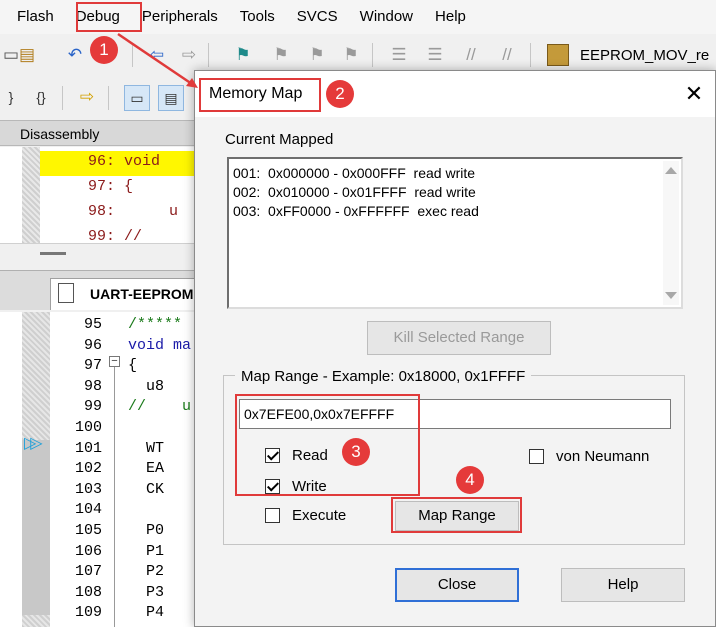 This screenshot has width=716, height=627. What do you see at coordinates (87, 97) in the screenshot?
I see `run-to-cursor-icon: ⇨` at bounding box center [87, 97].